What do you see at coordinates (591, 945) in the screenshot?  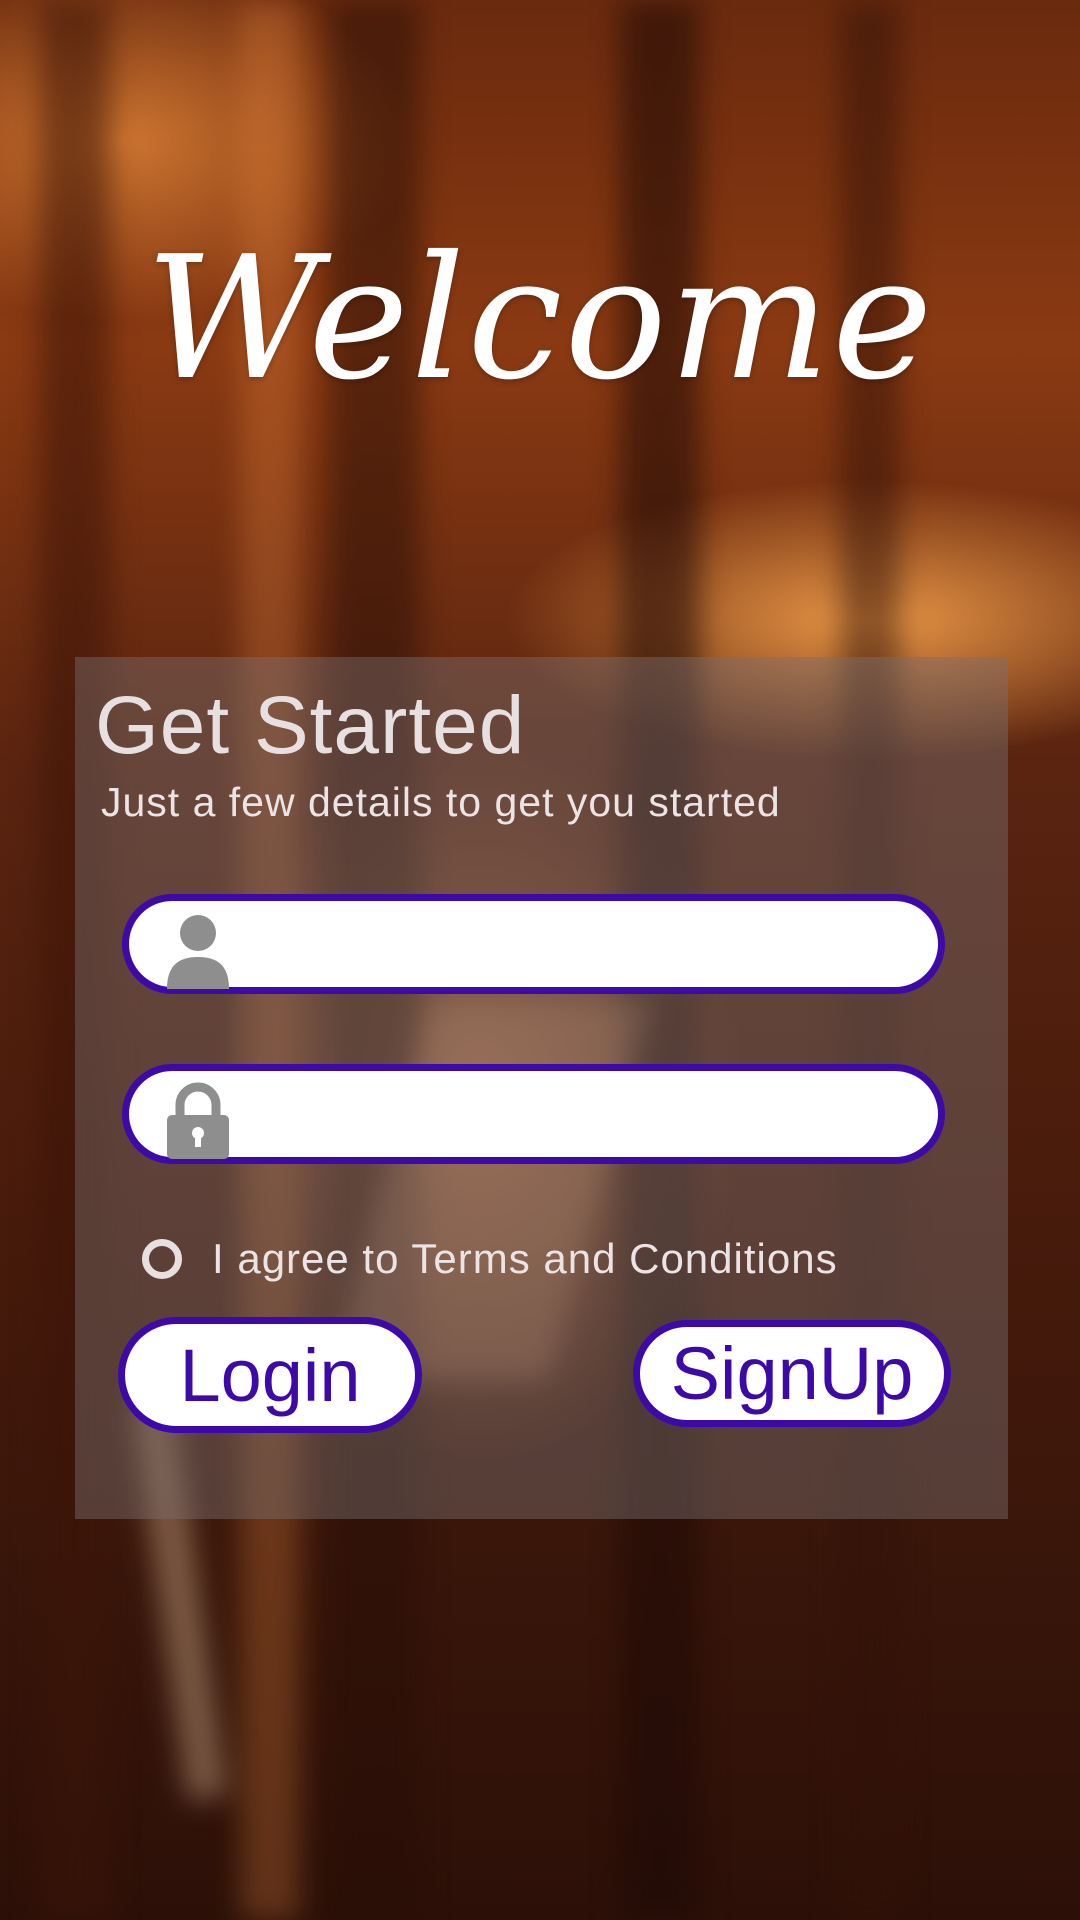 I see `username-input` at bounding box center [591, 945].